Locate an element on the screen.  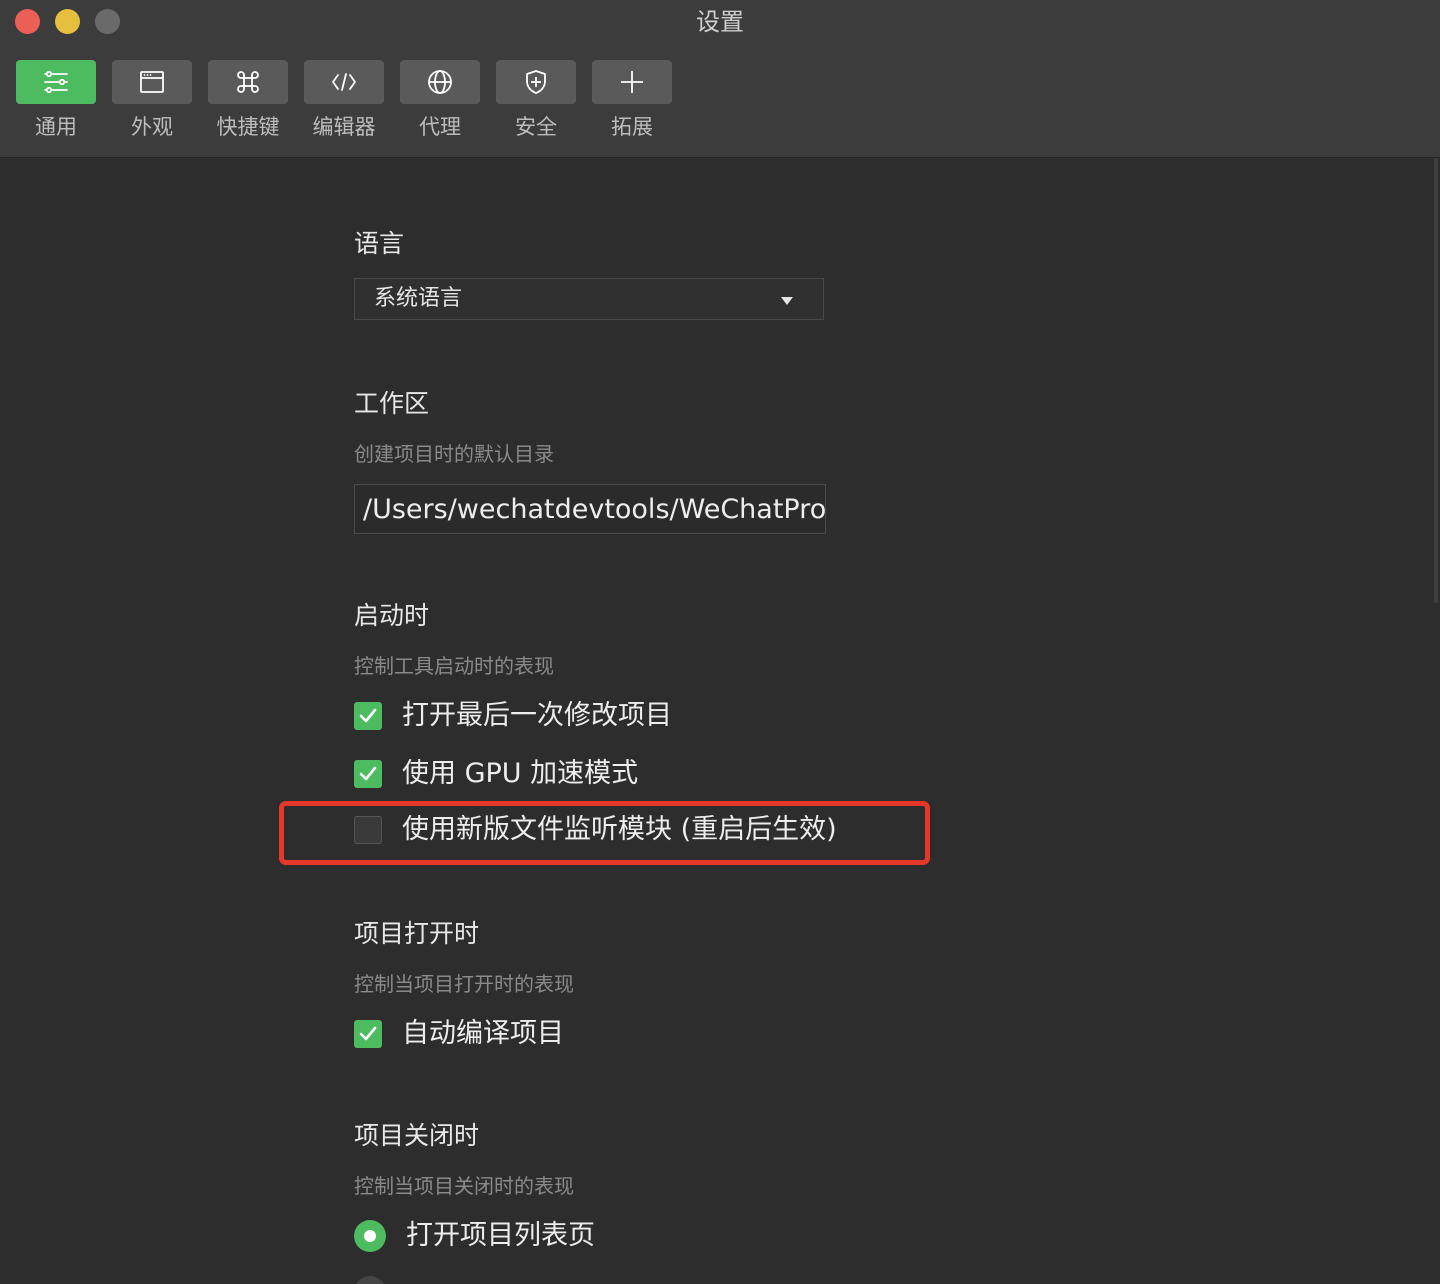
checkbox-label: 使用 GPU 加速模式 is located at coordinates (520, 773).